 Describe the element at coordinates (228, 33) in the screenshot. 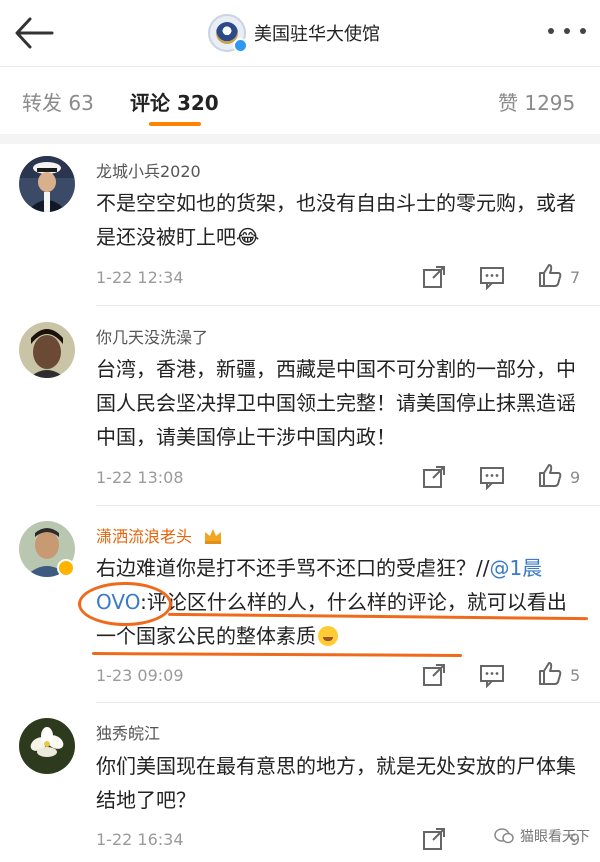

I see `embassy-avatar` at that location.